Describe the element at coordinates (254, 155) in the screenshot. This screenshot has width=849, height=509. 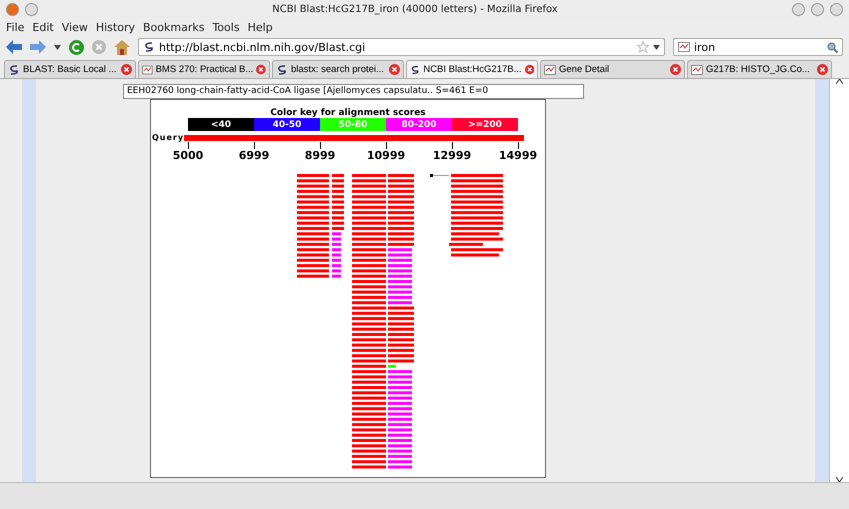
I see `tick-label: 6999` at that location.